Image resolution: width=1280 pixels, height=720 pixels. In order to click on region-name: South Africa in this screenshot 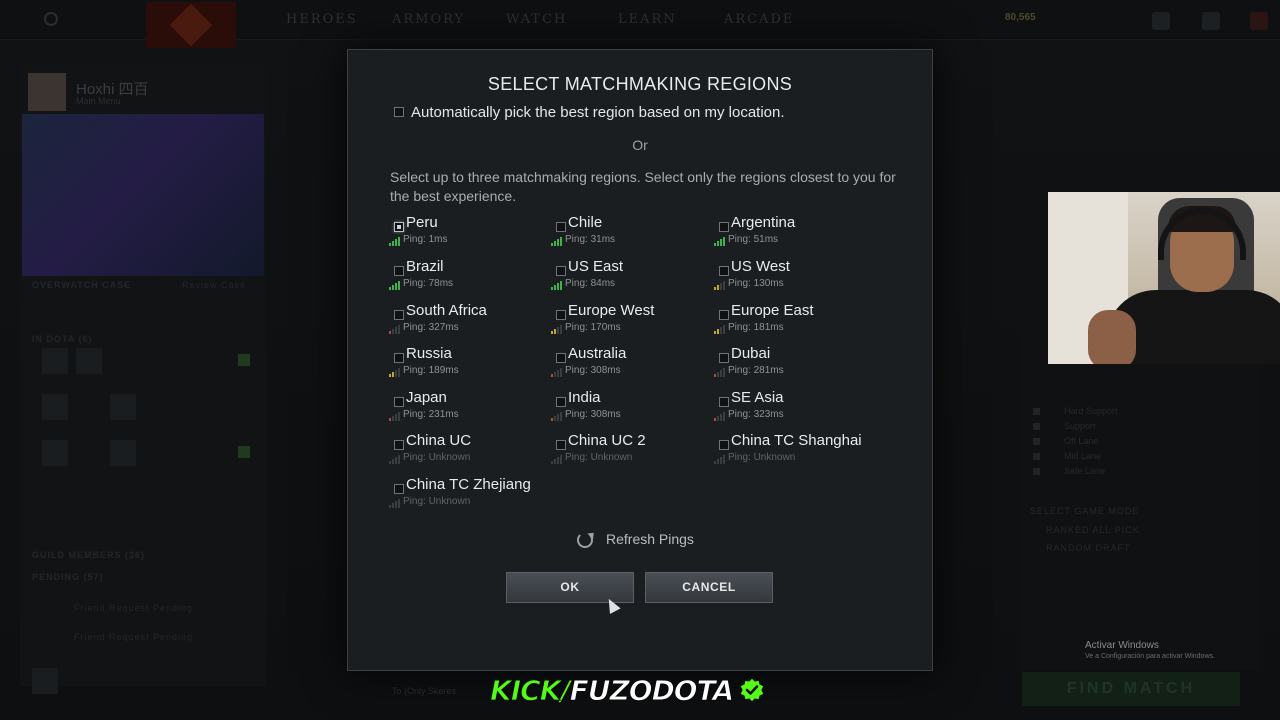, I will do `click(446, 310)`.